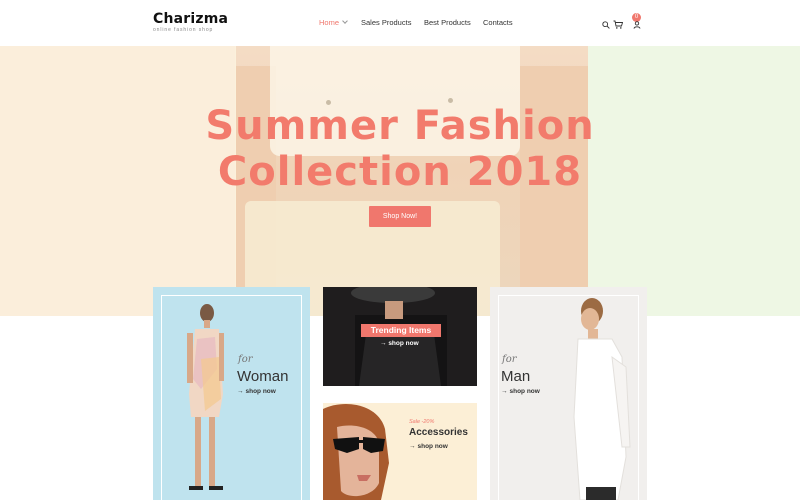 The image size is (800, 500). I want to click on logo: Charizma online fashion shop, so click(190, 22).